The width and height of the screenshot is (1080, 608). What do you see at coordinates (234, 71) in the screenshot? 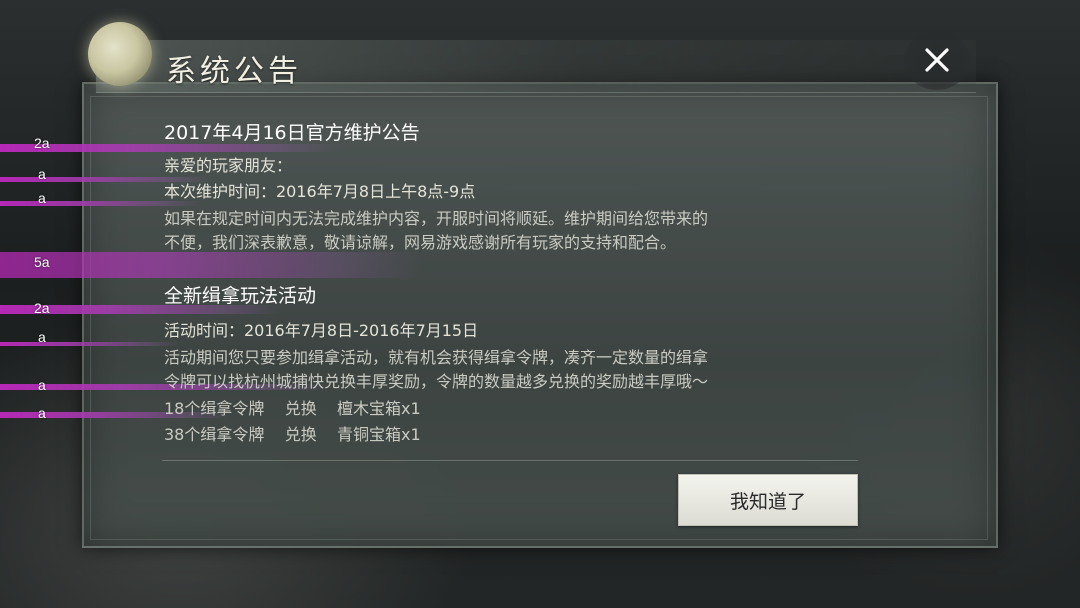
I see `dialog-title: 系统公告` at bounding box center [234, 71].